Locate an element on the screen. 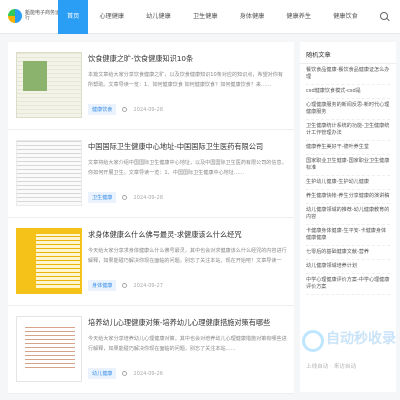 The image size is (400, 400). site-logo: 新能电子商务运行 is located at coordinates (34, 16).